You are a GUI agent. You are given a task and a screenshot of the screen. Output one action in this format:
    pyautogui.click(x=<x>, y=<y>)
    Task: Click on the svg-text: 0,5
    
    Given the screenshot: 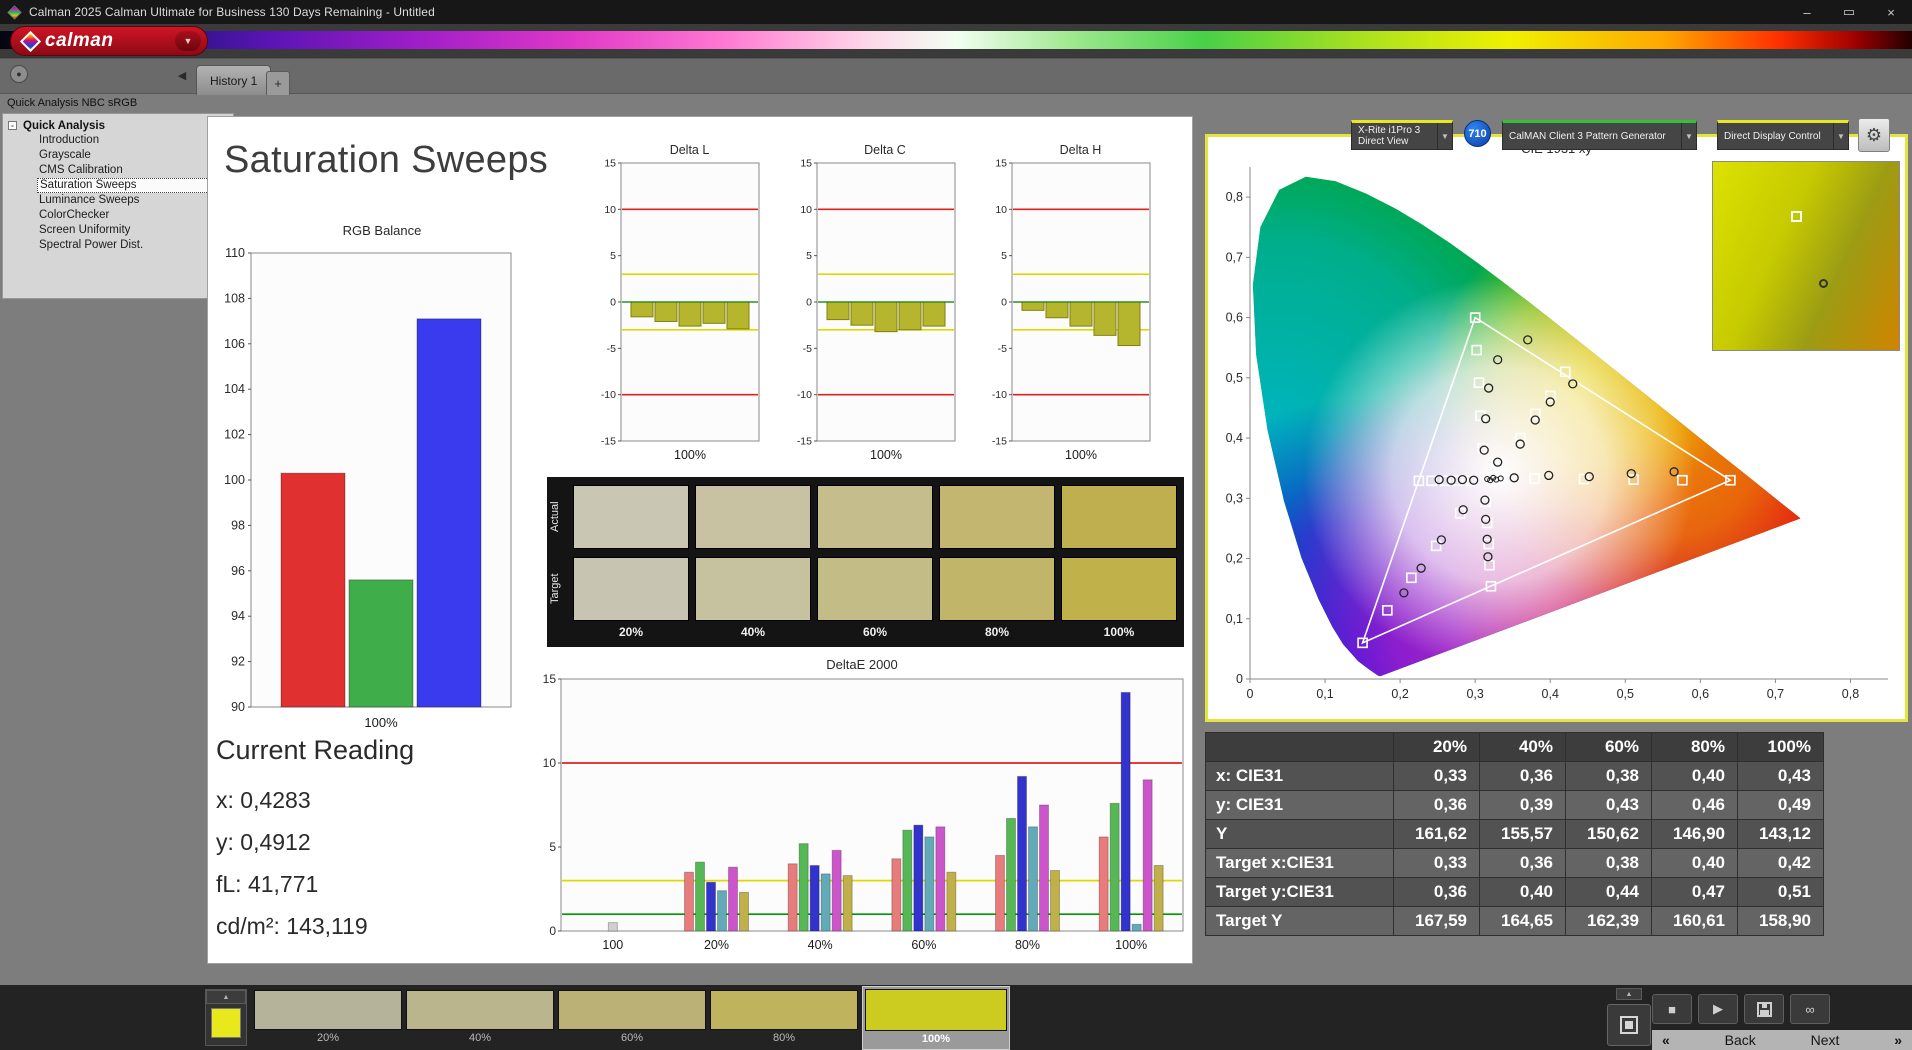 What is the action you would take?
    pyautogui.click(x=1234, y=378)
    